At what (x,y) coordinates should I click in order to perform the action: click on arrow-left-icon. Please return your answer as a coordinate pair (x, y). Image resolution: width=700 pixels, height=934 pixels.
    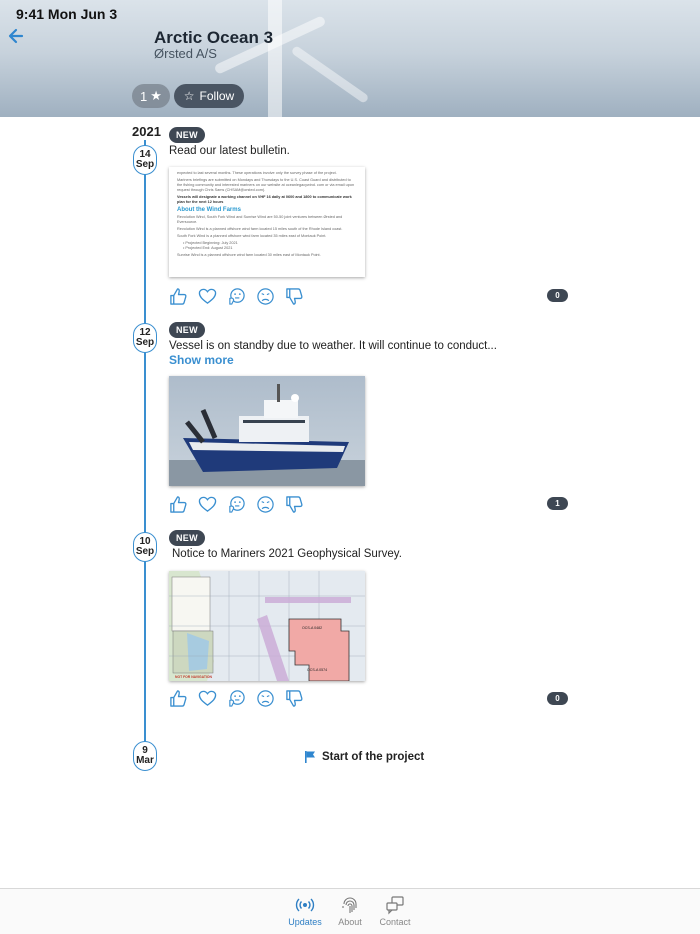
    Looking at the image, I should click on (16, 36).